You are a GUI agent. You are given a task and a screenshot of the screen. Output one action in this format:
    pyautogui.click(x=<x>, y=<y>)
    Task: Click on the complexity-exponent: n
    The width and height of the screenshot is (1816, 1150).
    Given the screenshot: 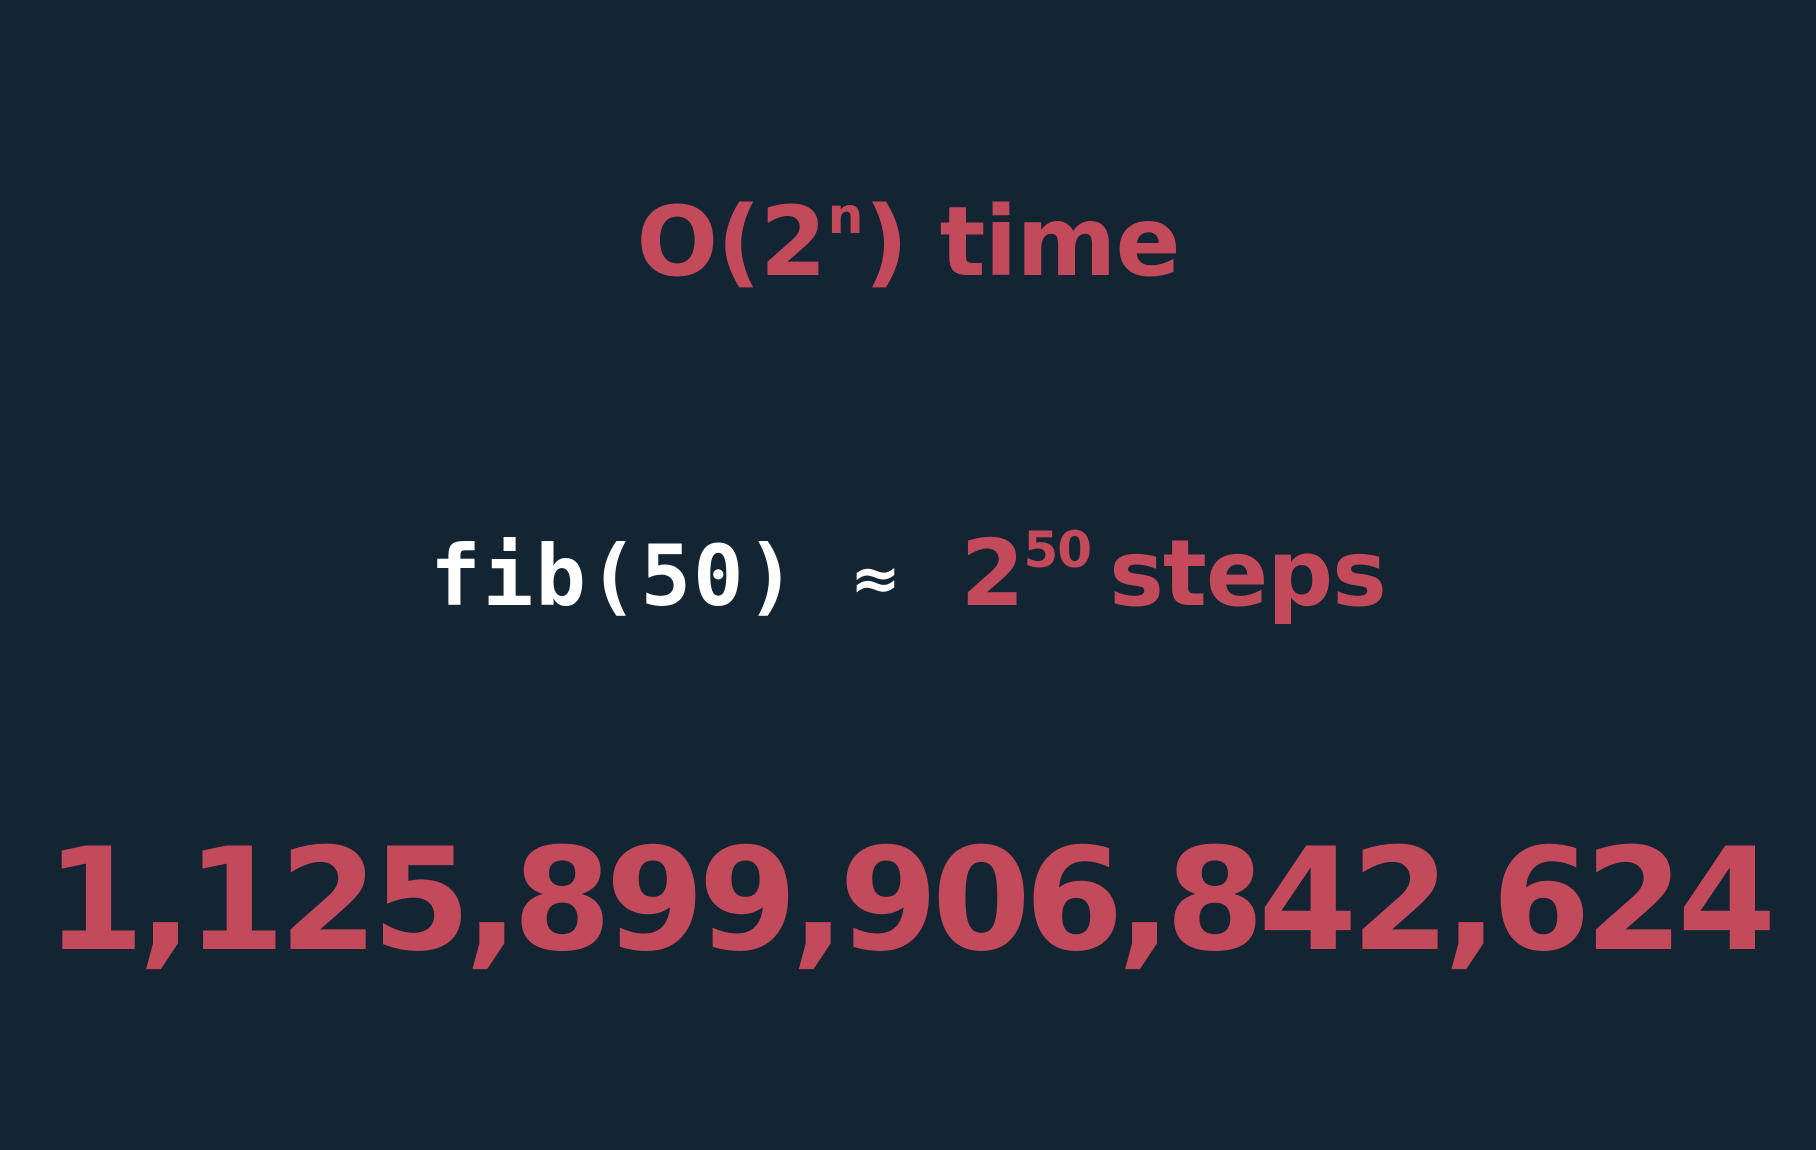 What is the action you would take?
    pyautogui.click(x=845, y=216)
    